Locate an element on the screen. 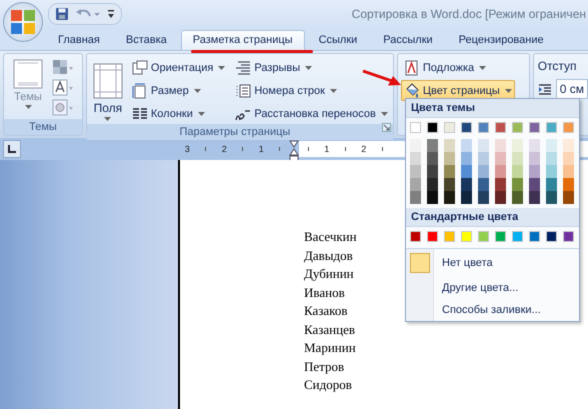  ribbon-tab: Главная is located at coordinates (79, 40).